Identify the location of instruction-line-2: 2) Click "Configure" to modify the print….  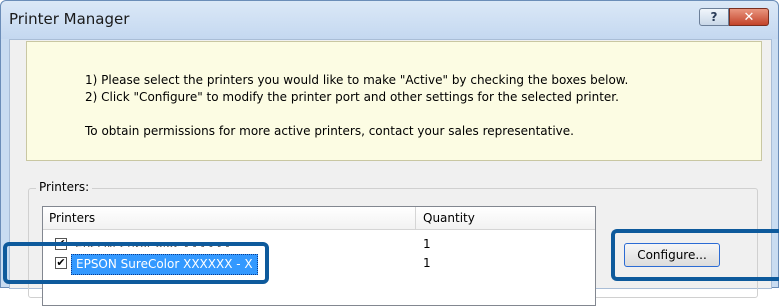
(352, 97).